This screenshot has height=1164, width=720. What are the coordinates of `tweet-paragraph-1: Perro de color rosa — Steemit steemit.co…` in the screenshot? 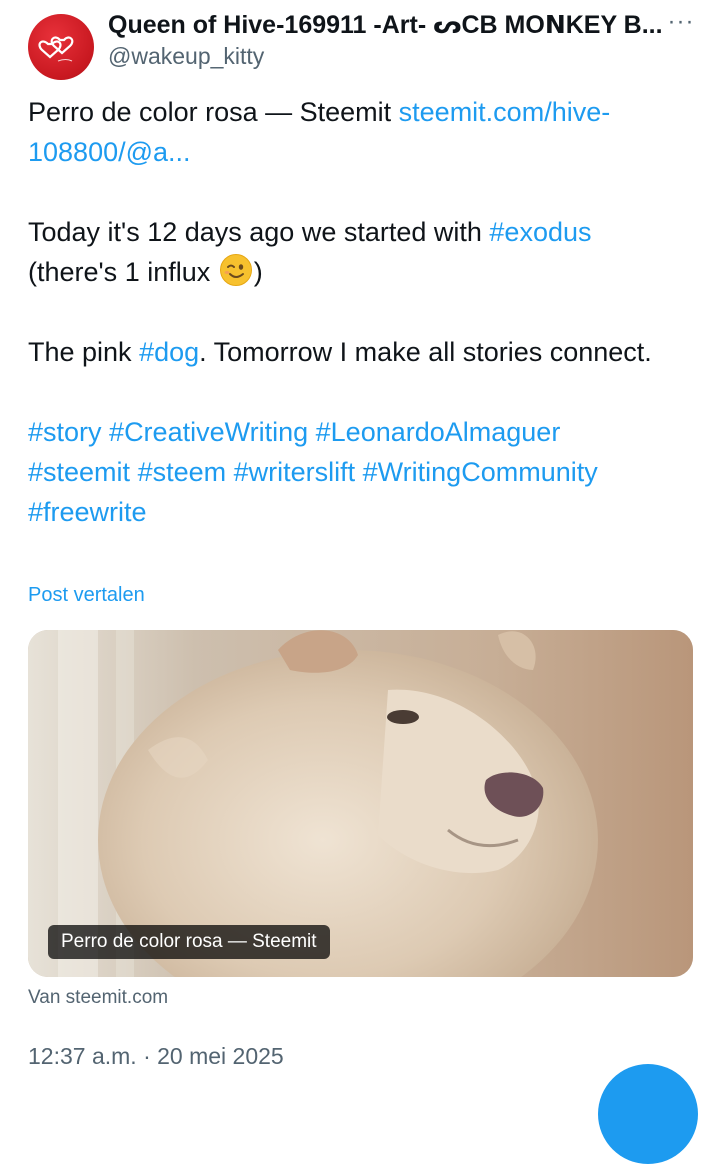 It's located at (358, 132).